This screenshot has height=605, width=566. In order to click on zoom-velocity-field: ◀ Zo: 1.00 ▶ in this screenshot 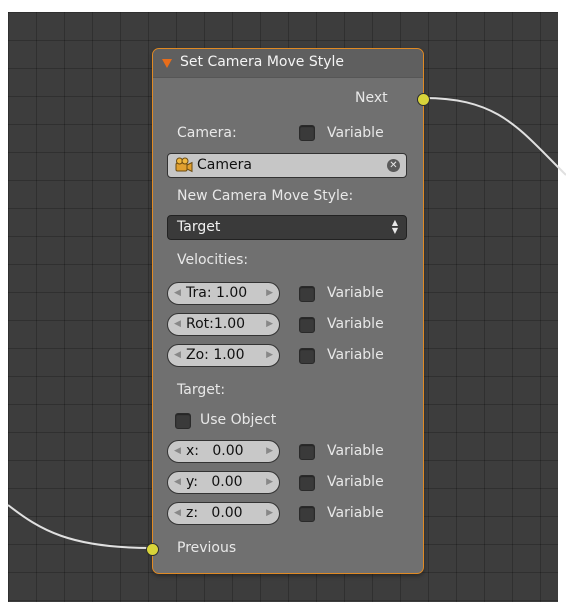, I will do `click(223, 355)`.